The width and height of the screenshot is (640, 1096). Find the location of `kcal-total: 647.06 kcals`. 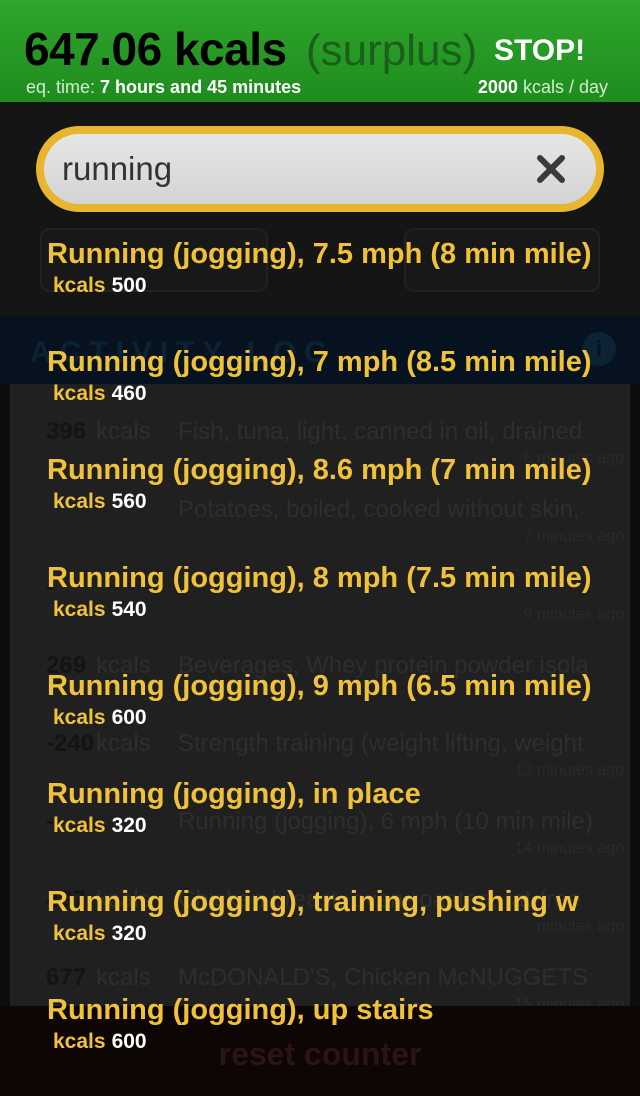

kcal-total: 647.06 kcals is located at coordinates (155, 49).